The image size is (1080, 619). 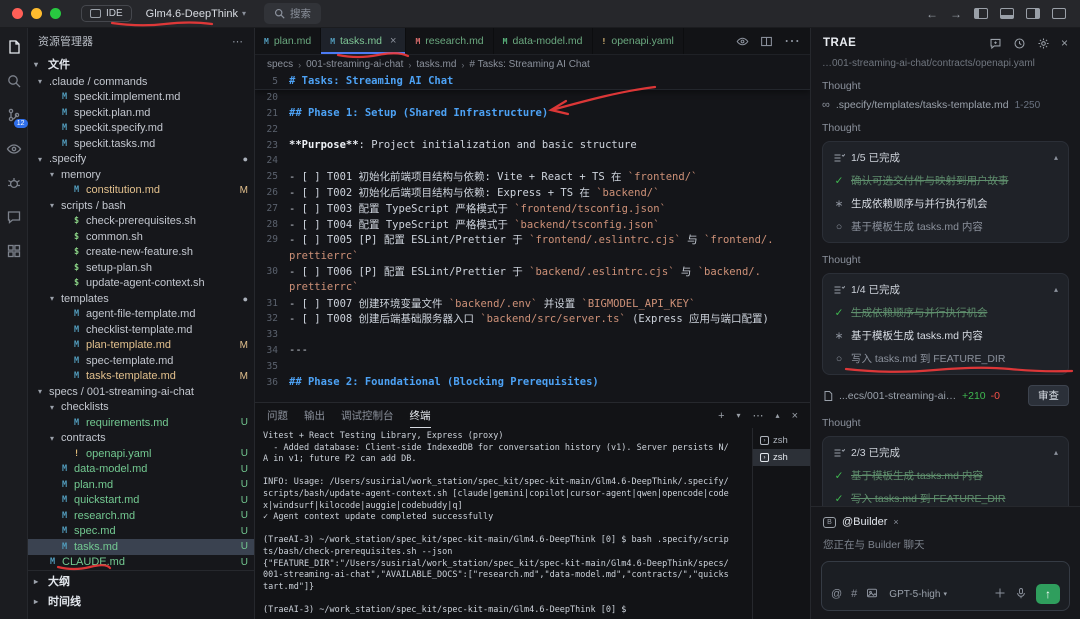 What do you see at coordinates (141, 601) in the screenshot?
I see `timeline-section: ▸ 时间线` at bounding box center [141, 601].